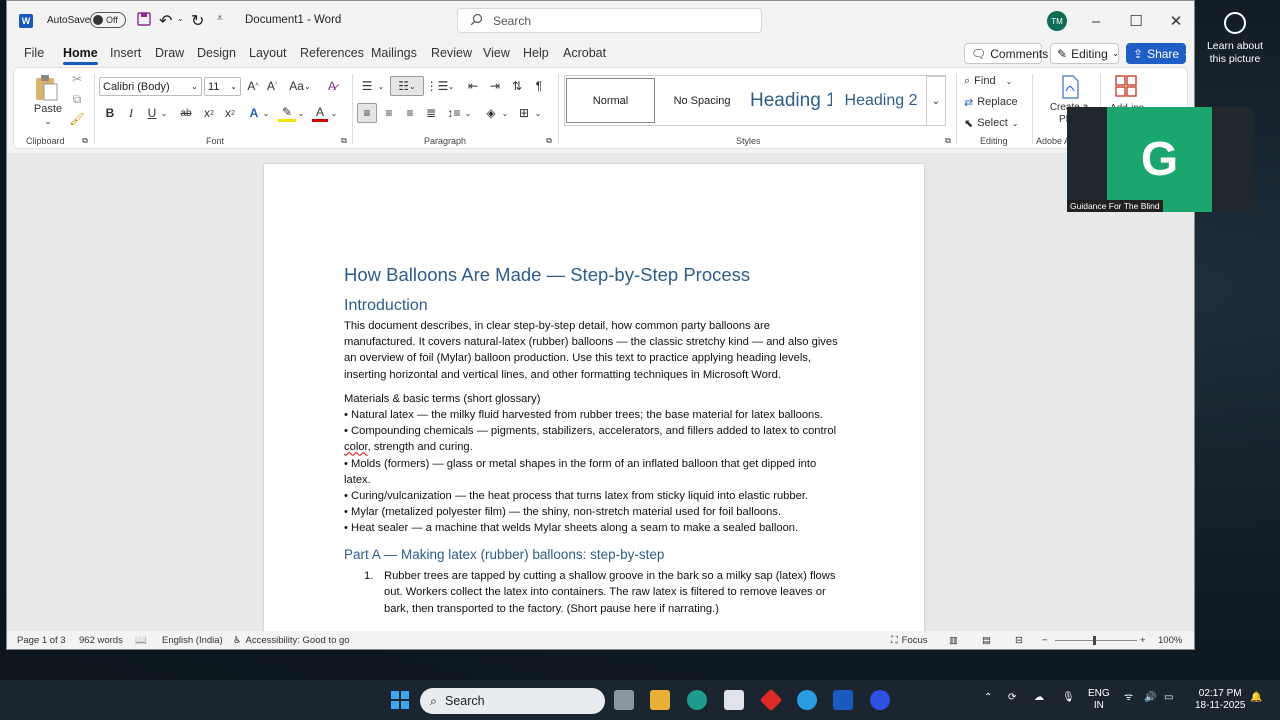  I want to click on font-color-dropdown-icon: ⌄, so click(334, 113).